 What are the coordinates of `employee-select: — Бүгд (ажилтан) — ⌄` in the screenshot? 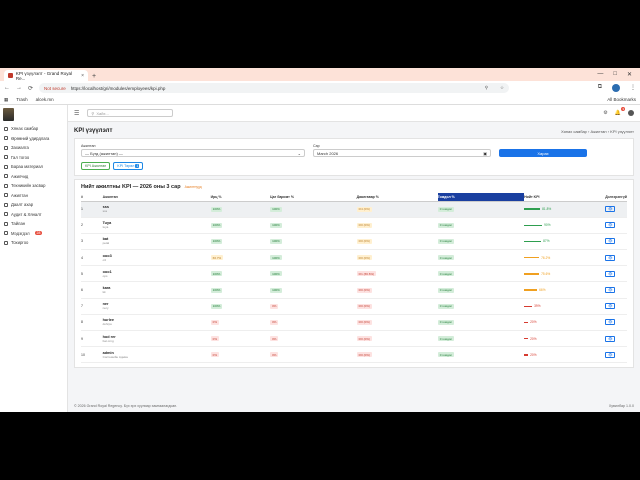 It's located at (193, 153).